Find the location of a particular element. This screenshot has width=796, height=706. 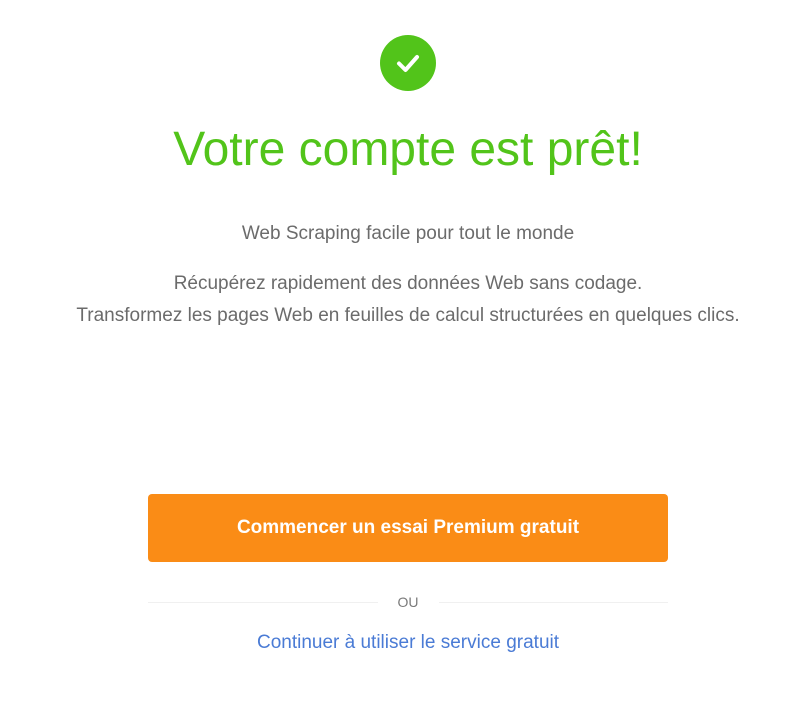

check-circle-icon is located at coordinates (408, 63).